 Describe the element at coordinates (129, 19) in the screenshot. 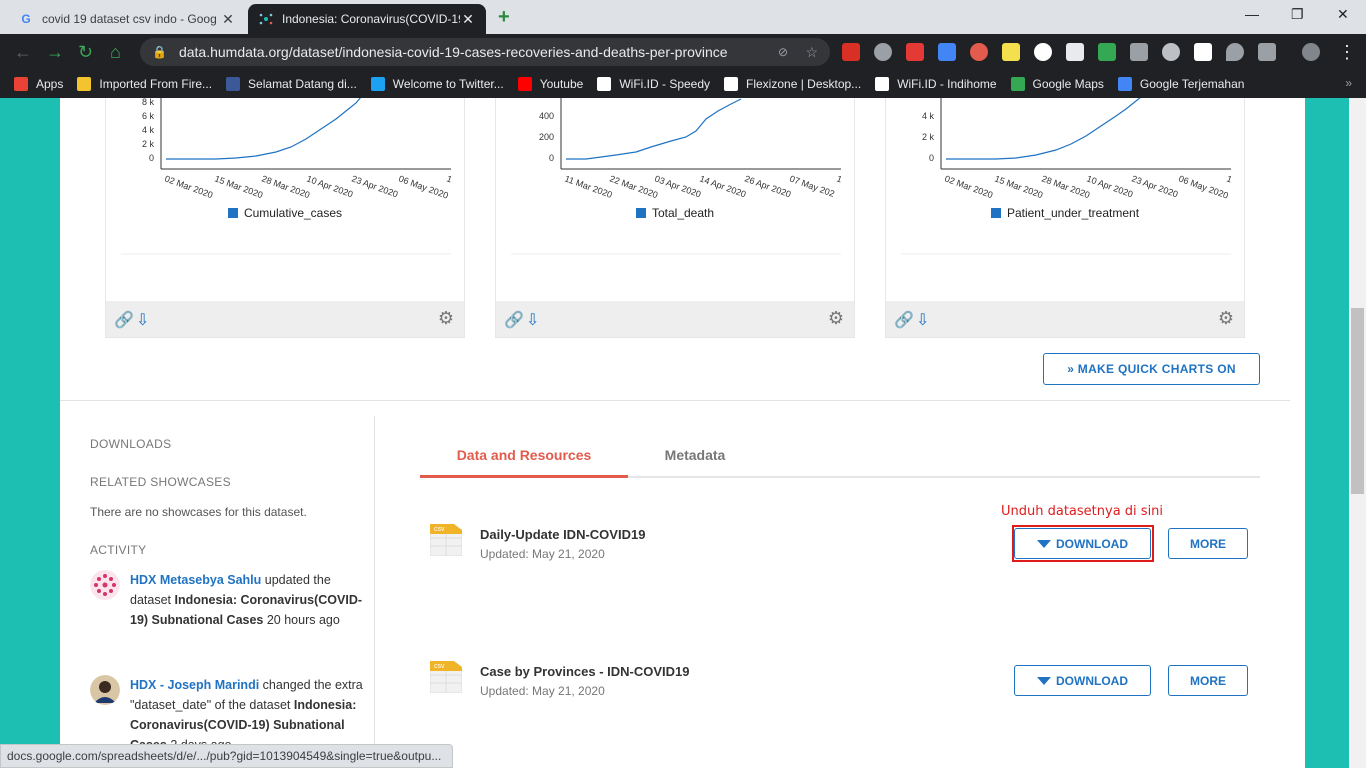

I see `tab-title: covid 19 dataset csv indo - Goog` at that location.